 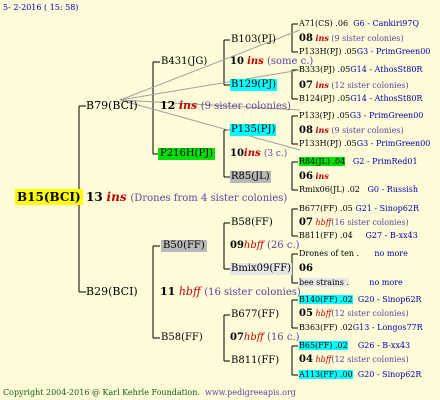 What do you see at coordinates (354, 222) in the screenshot?
I see `gen4-drone-info: 07 hbff(16 sister colonies)` at bounding box center [354, 222].